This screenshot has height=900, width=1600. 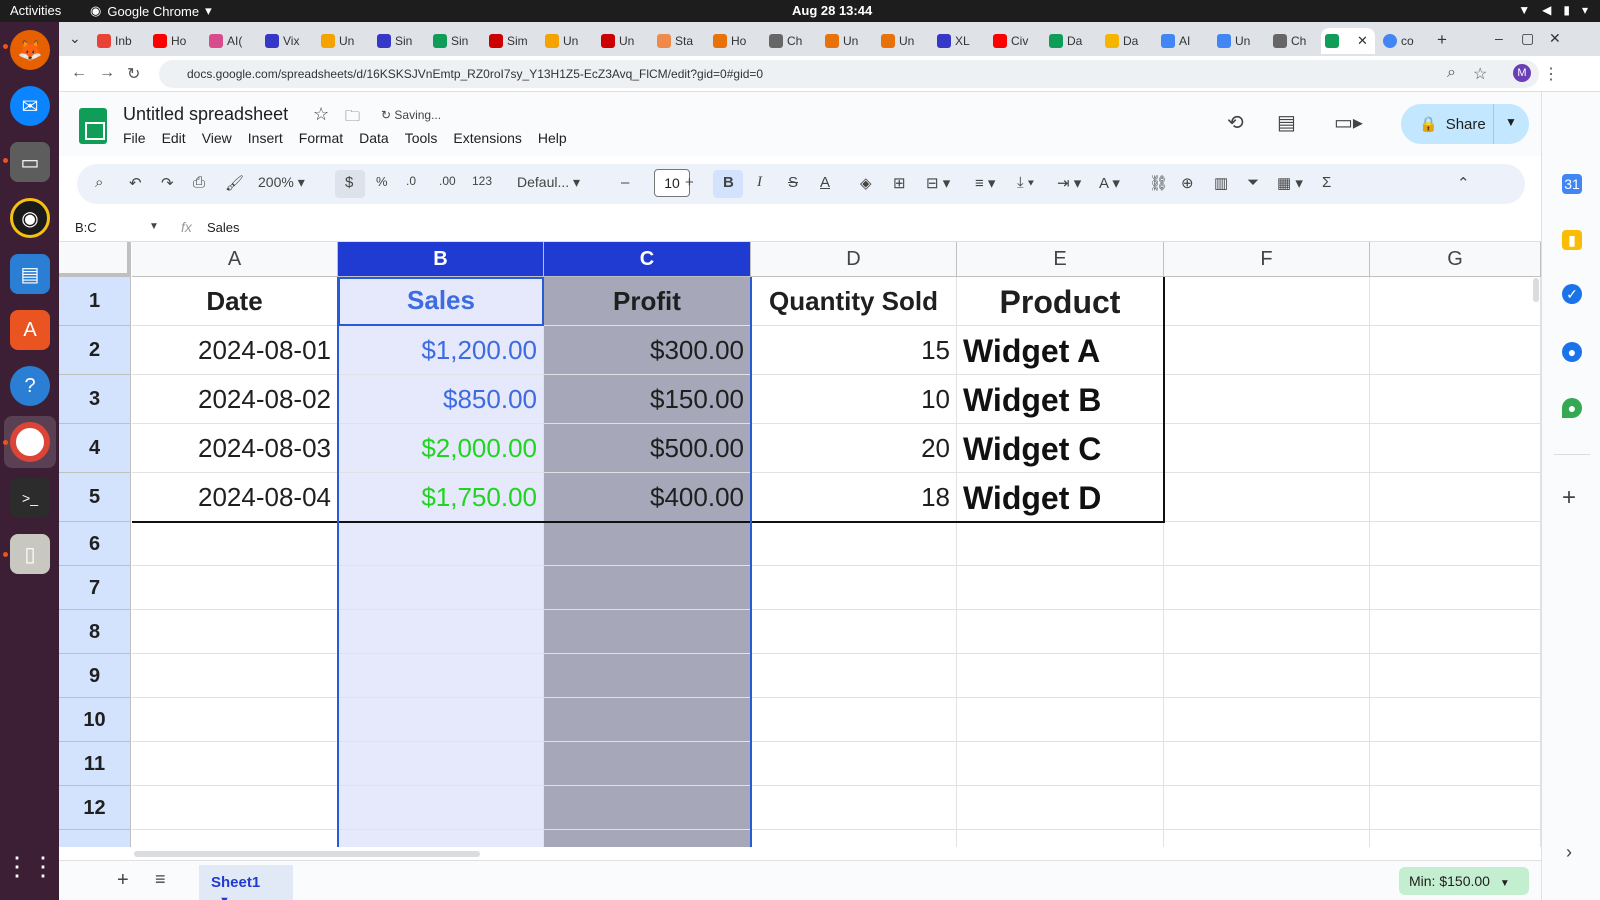 What do you see at coordinates (832, 10) in the screenshot?
I see `clock: Aug 28 13:44` at bounding box center [832, 10].